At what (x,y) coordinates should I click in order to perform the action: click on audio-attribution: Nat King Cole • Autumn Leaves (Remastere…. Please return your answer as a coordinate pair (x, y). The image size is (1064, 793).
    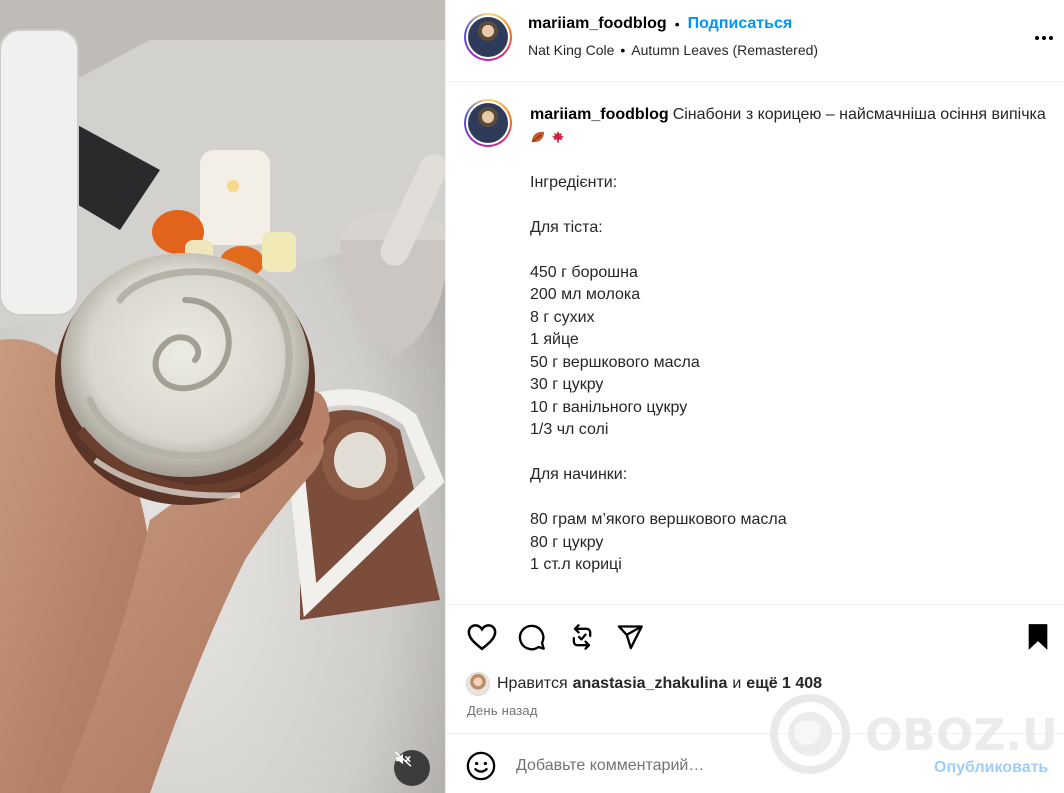
    Looking at the image, I should click on (673, 50).